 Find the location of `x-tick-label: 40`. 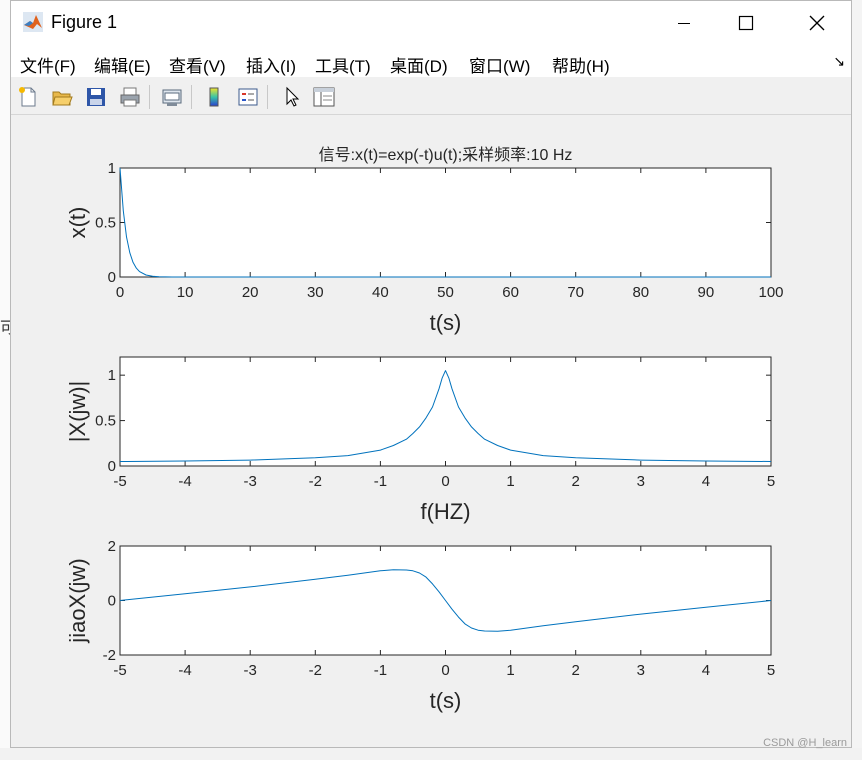

x-tick-label: 40 is located at coordinates (380, 292).